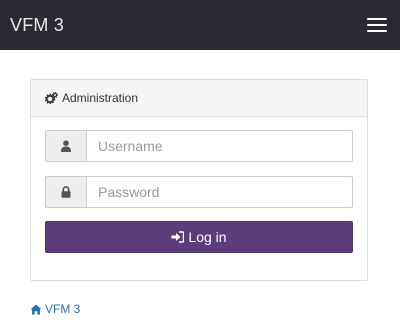  Describe the element at coordinates (51, 98) in the screenshot. I see `gears-icon` at that location.